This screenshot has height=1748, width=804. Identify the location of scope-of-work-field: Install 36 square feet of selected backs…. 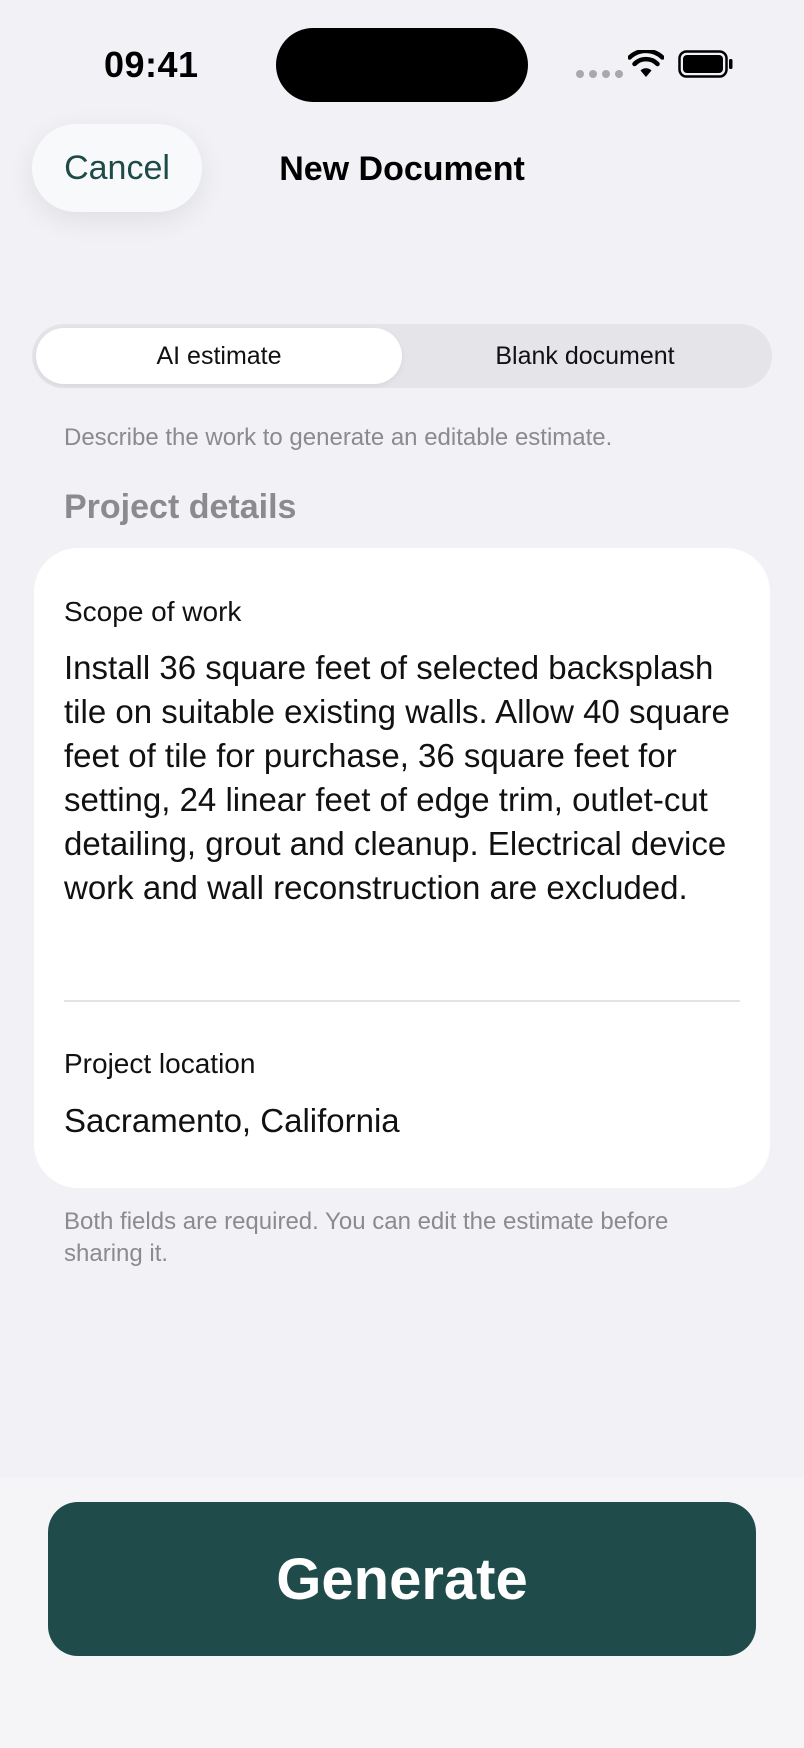
(404, 778).